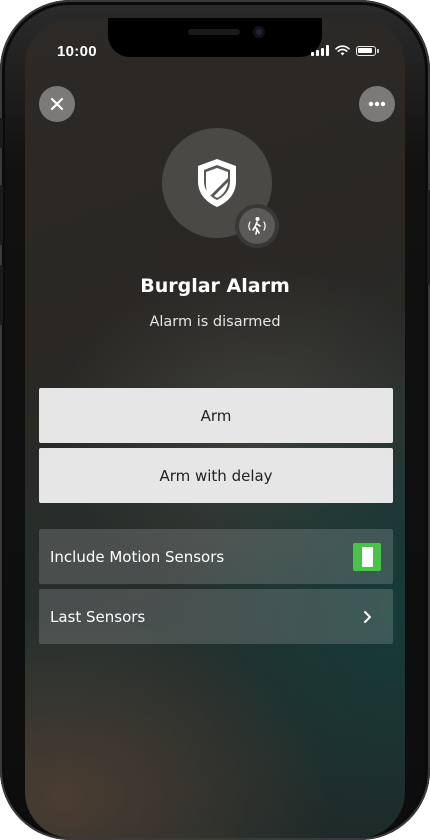  Describe the element at coordinates (215, 37) in the screenshot. I see `notch` at that location.